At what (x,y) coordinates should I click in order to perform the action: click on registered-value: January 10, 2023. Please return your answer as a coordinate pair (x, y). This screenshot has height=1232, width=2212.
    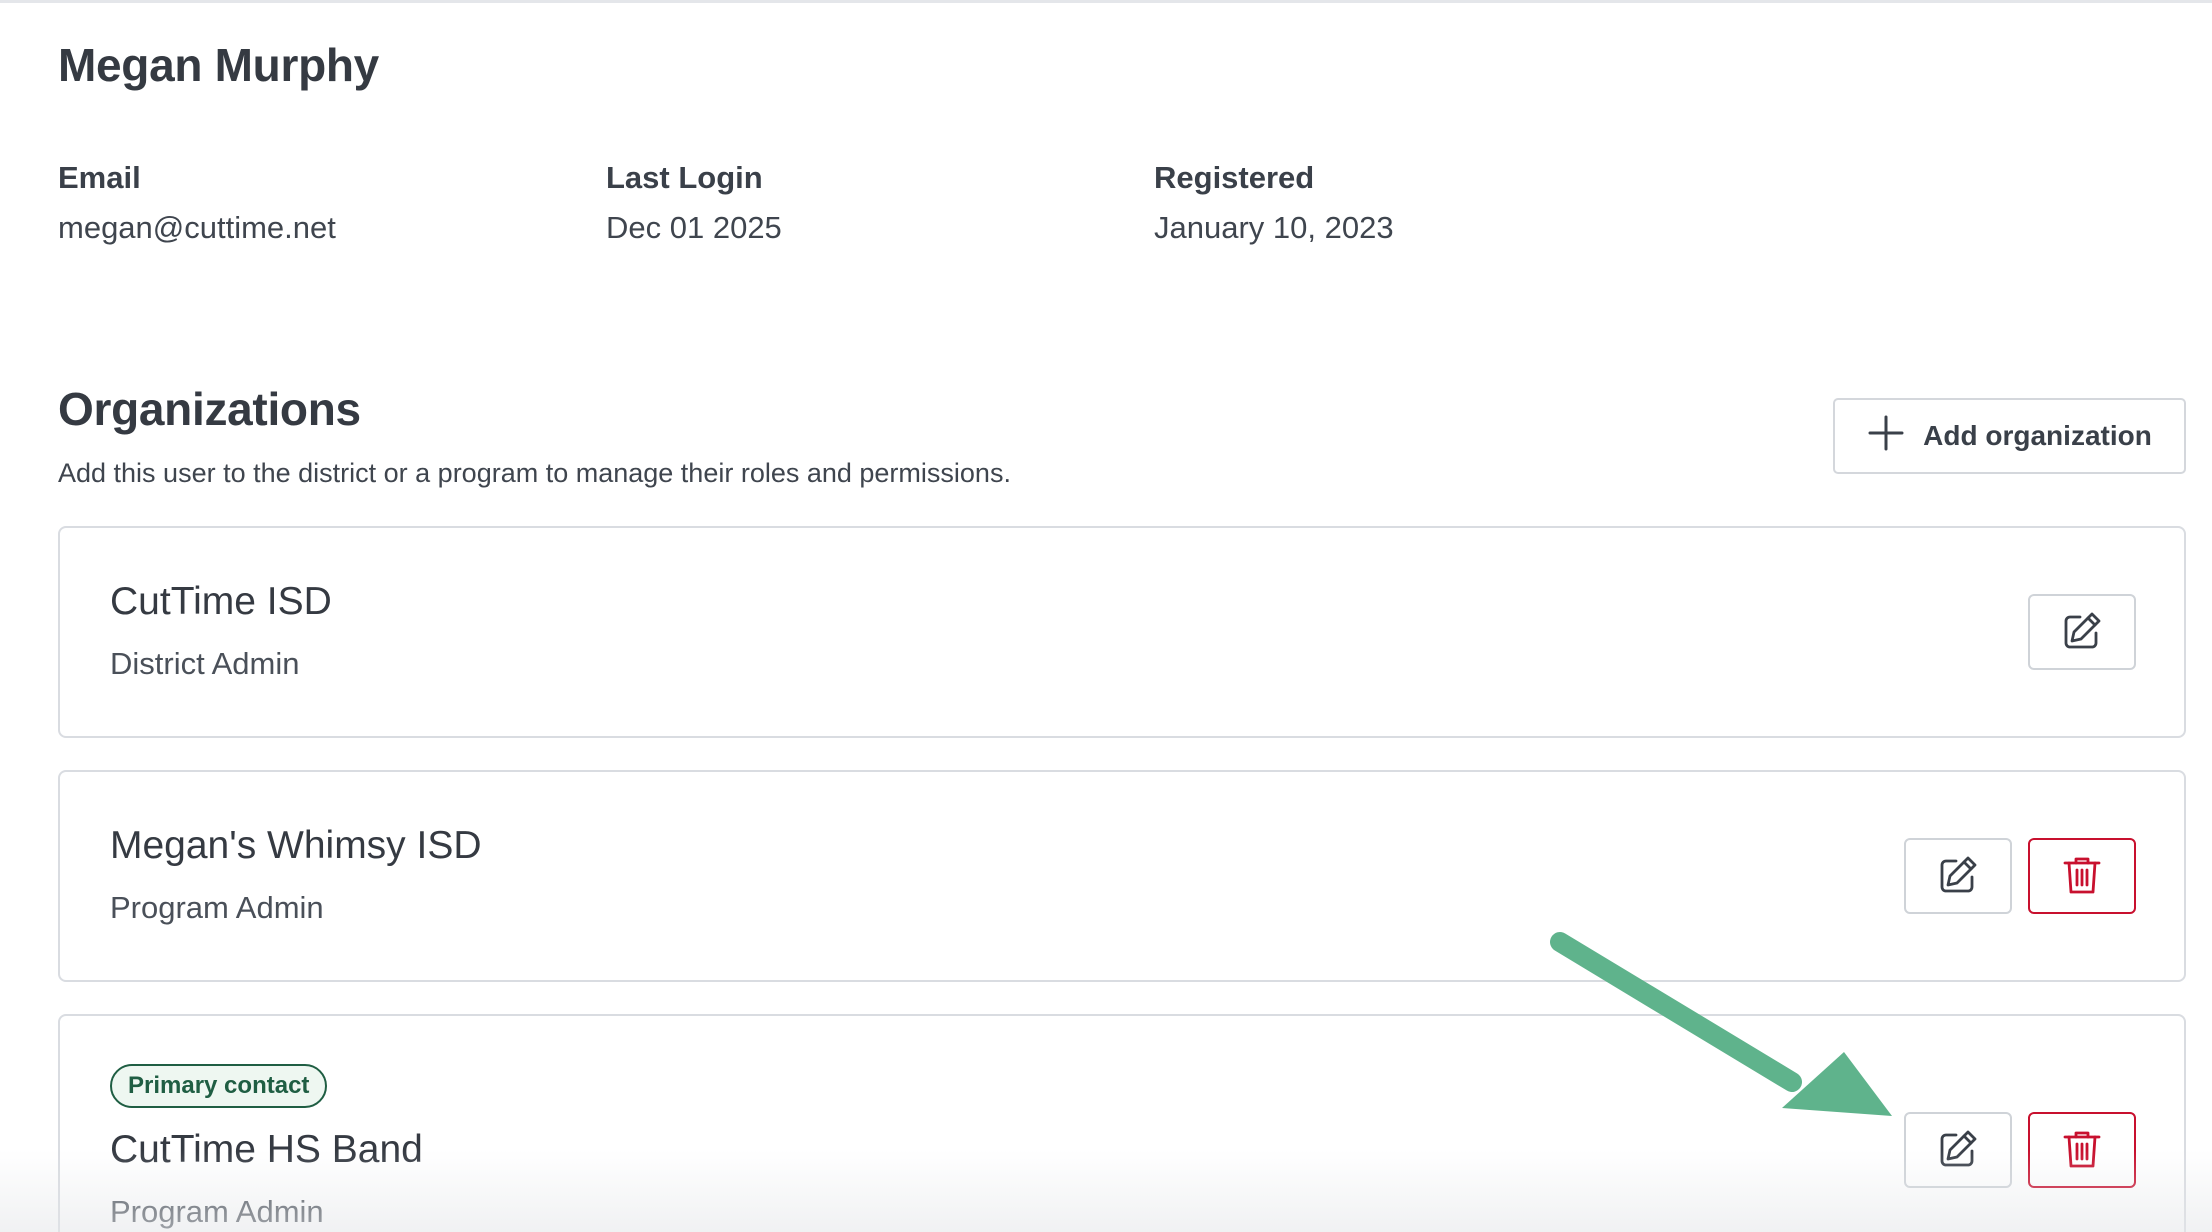
    Looking at the image, I should click on (1274, 227).